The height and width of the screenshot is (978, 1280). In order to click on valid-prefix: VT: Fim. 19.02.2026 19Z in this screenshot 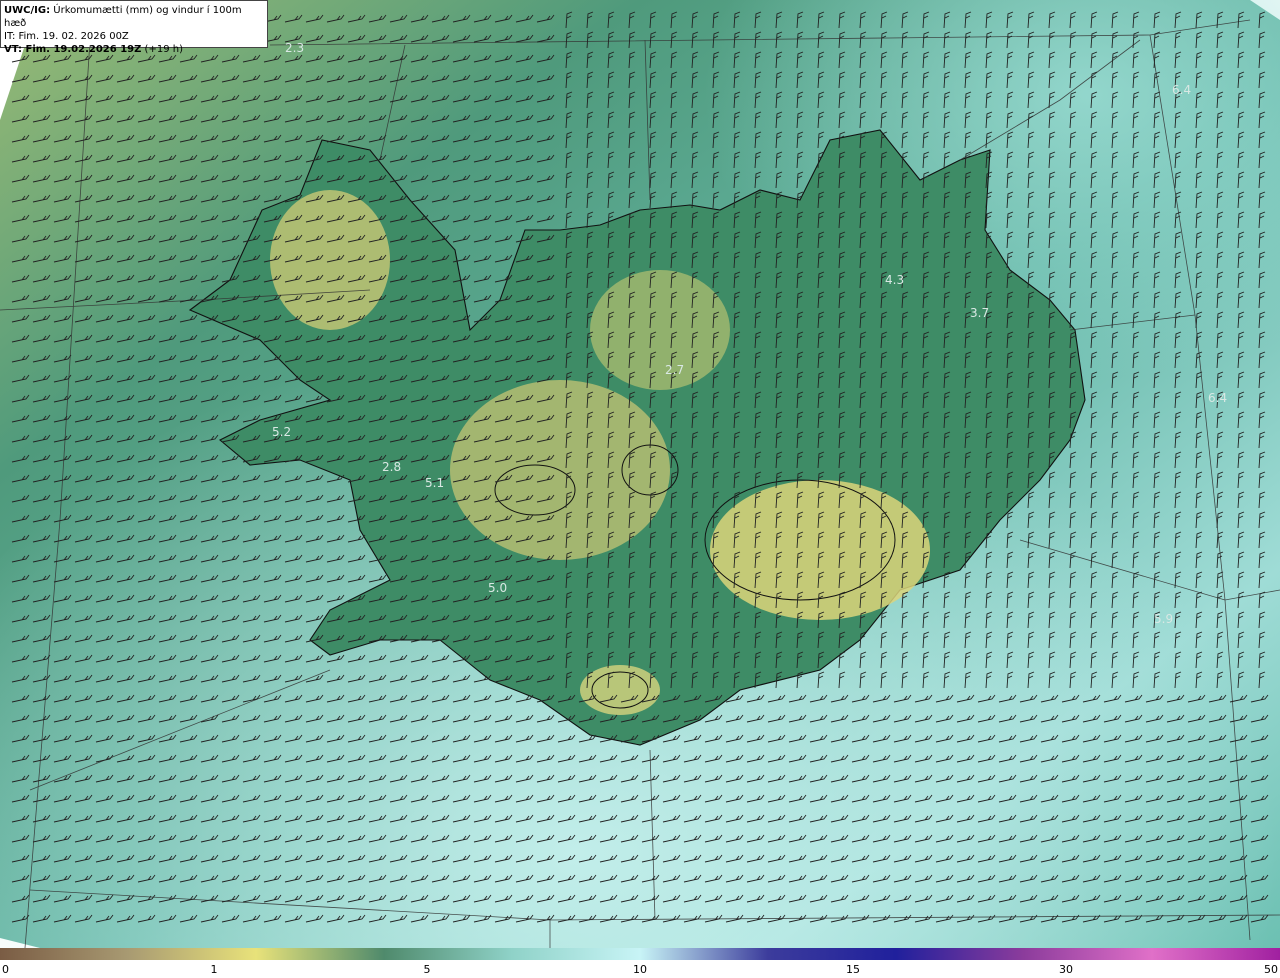, I will do `click(73, 49)`.